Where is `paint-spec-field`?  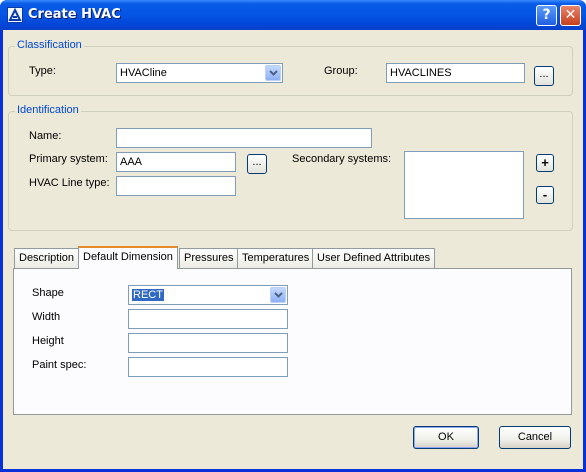
paint-spec-field is located at coordinates (208, 367).